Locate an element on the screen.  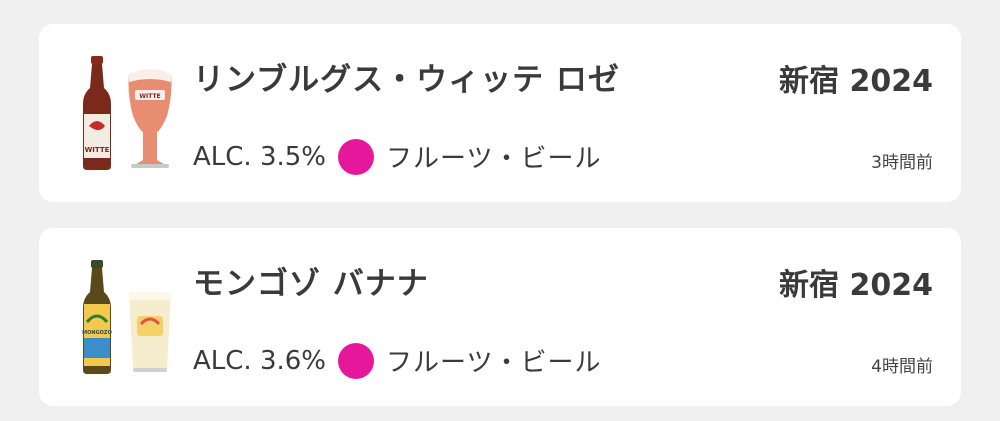
beer-meta: ALC. 3.6% フルーツ・ビール is located at coordinates (397, 360).